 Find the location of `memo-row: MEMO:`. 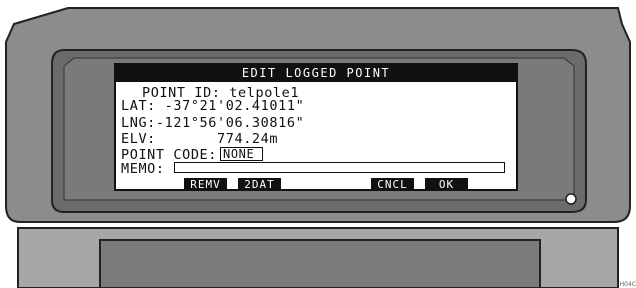

memo-row: MEMO: is located at coordinates (143, 169).